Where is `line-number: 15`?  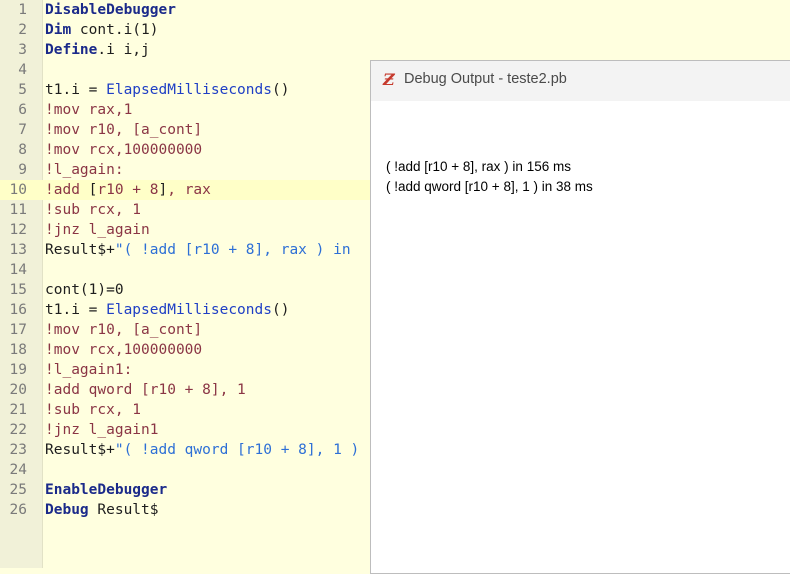
line-number: 15 is located at coordinates (18, 290).